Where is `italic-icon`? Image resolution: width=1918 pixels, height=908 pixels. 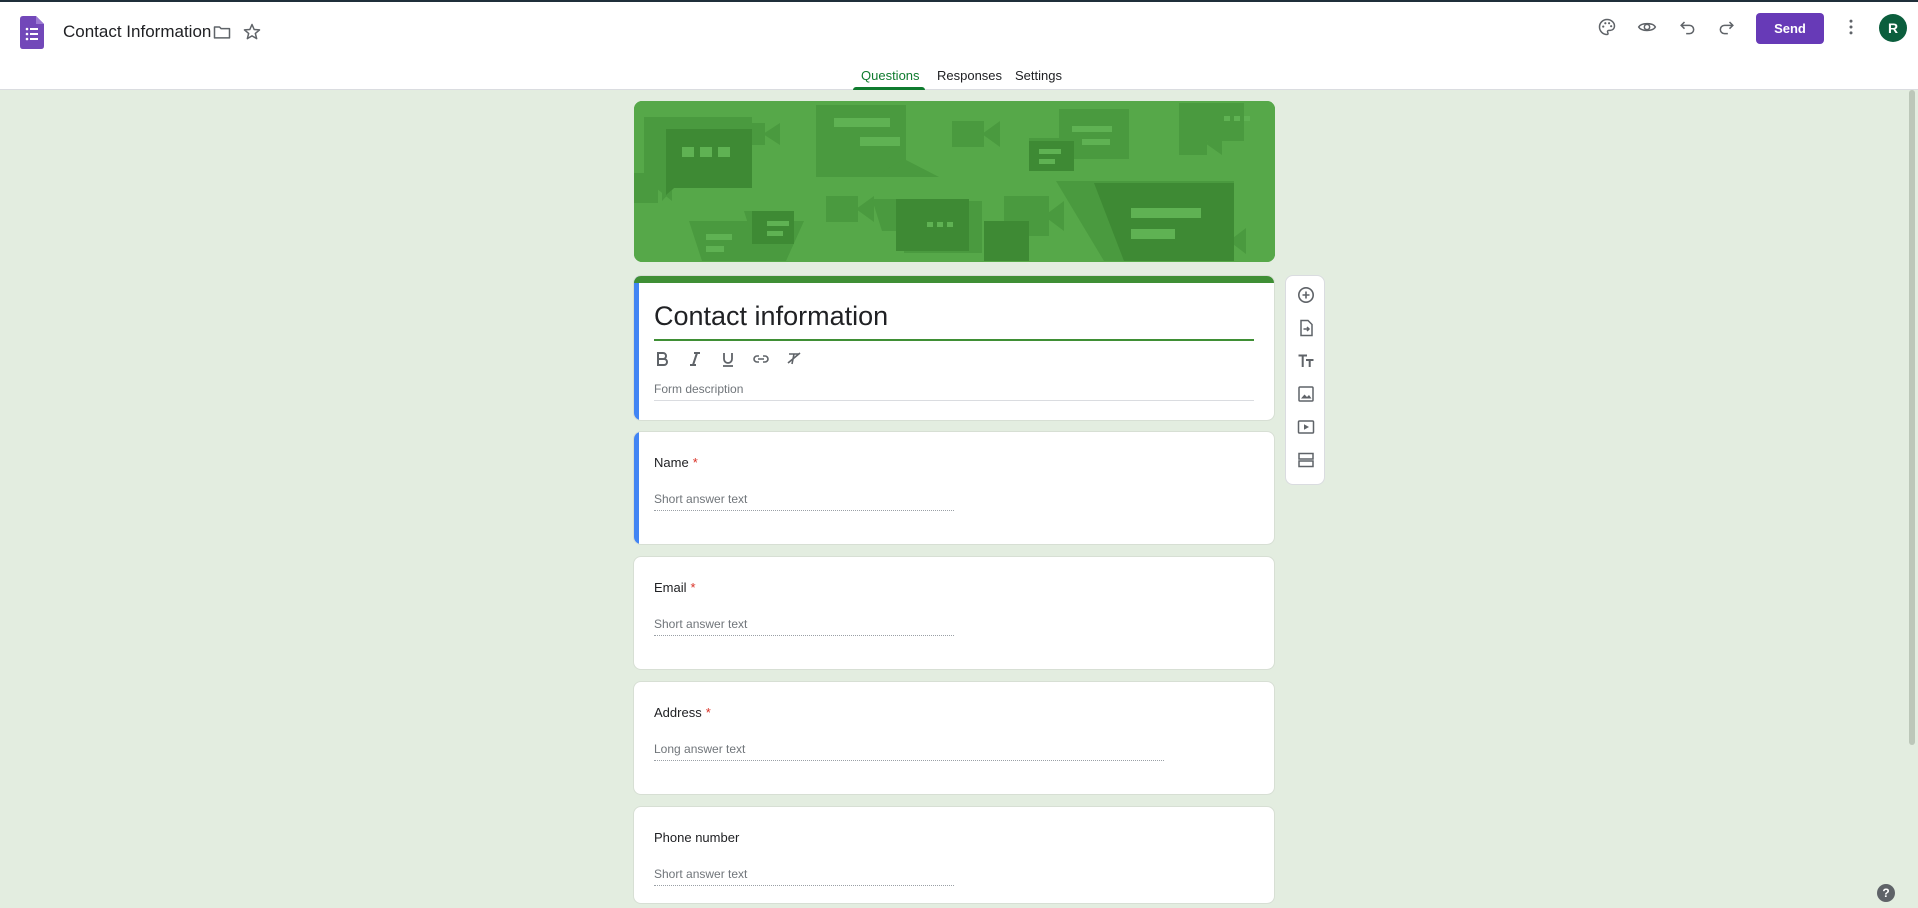 italic-icon is located at coordinates (695, 359).